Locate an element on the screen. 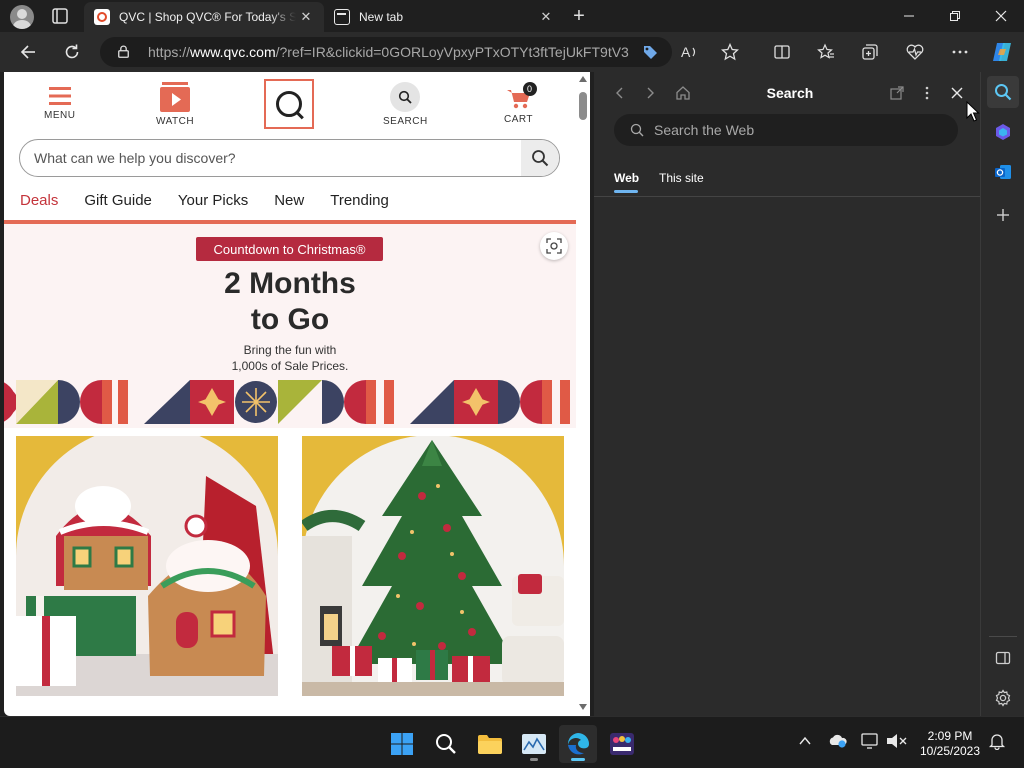 Image resolution: width=1024 pixels, height=768 pixels. active-tab-indicator is located at coordinates (626, 191).